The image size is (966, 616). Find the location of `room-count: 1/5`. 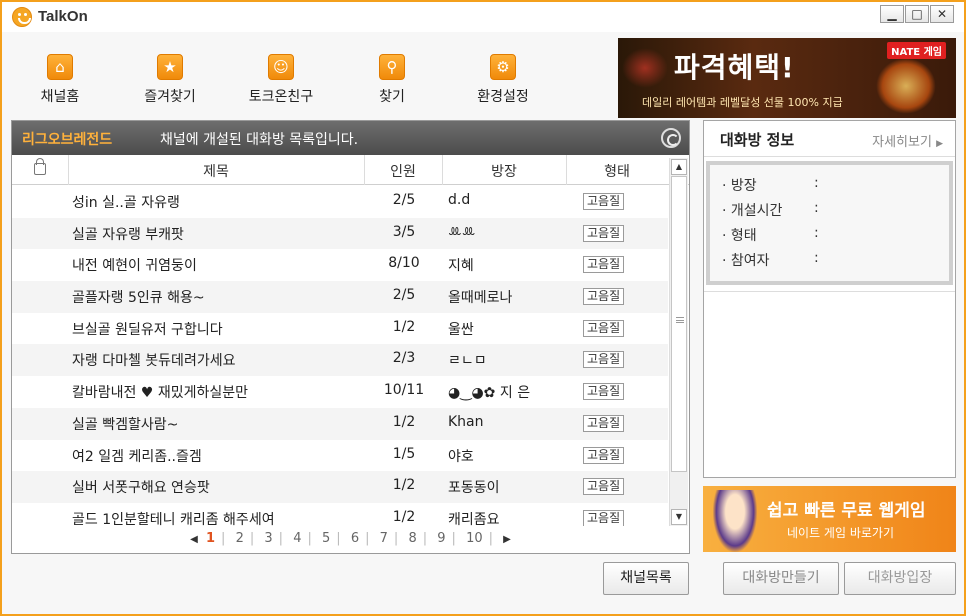

room-count: 1/5 is located at coordinates (404, 453).